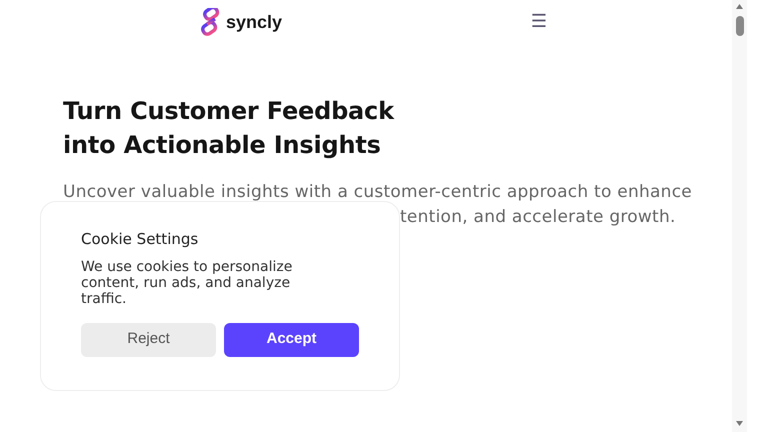  I want to click on scroll-up-icon, so click(739, 6).